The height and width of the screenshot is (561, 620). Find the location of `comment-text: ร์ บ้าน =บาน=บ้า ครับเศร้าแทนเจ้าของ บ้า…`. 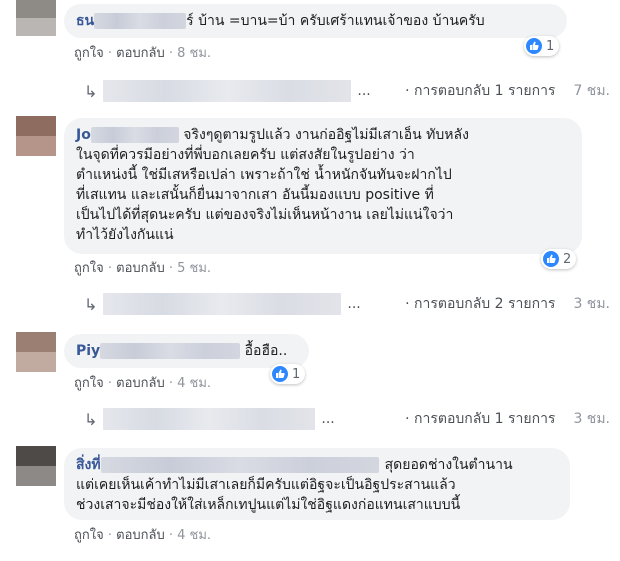

comment-text: ร์ บ้าน =บาน=บ้า ครับเศร้าแทนเจ้าของ บ้า… is located at coordinates (335, 21).